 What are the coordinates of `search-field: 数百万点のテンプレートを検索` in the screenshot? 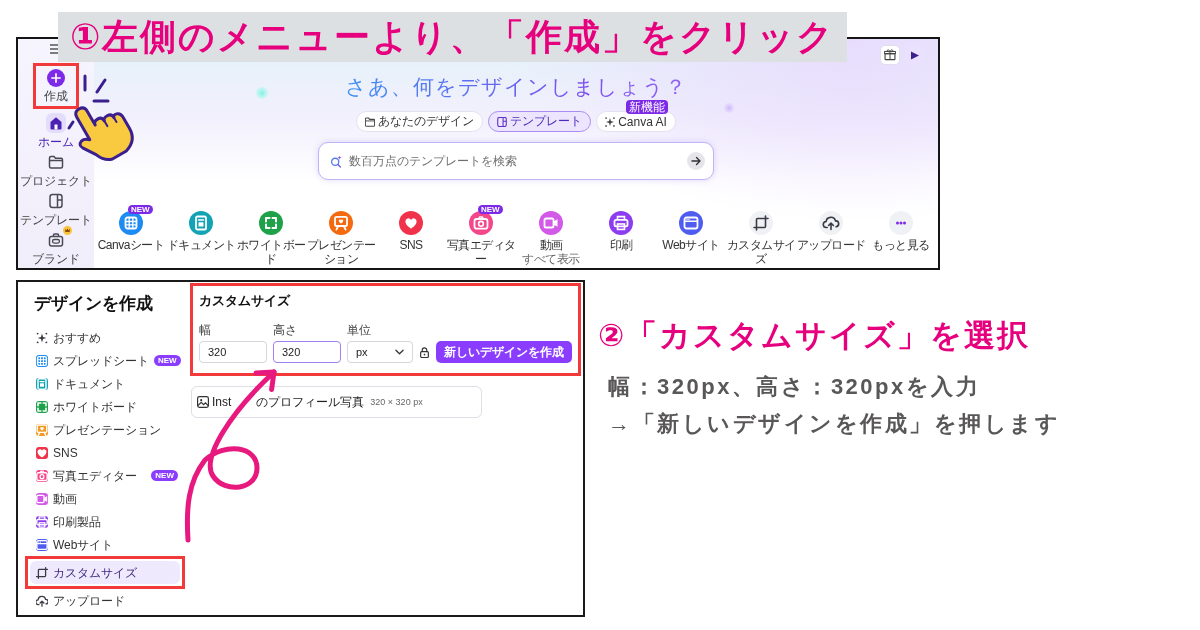 It's located at (516, 161).